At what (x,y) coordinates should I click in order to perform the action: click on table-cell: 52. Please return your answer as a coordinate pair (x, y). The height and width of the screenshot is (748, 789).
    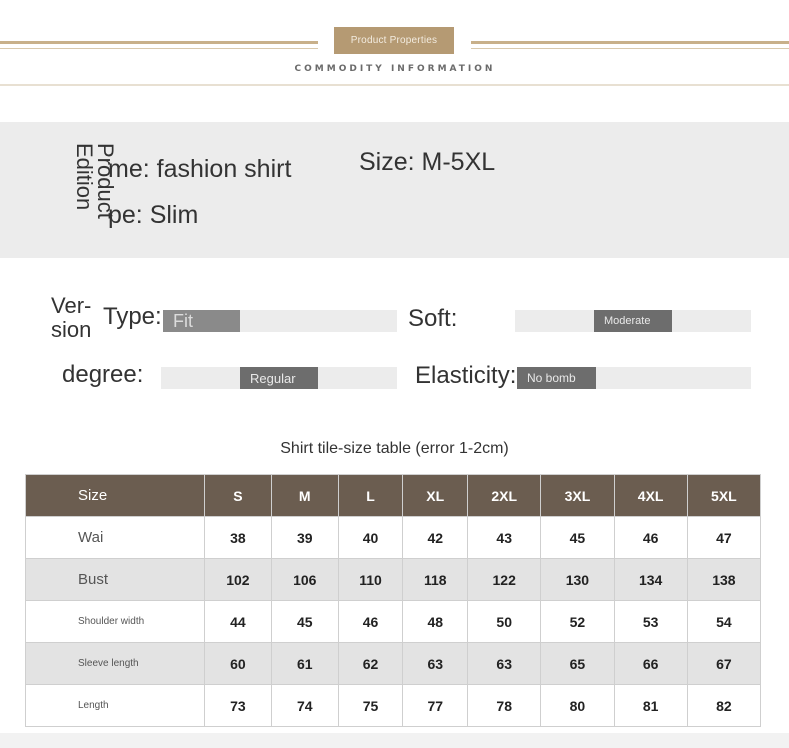
    Looking at the image, I should click on (577, 621).